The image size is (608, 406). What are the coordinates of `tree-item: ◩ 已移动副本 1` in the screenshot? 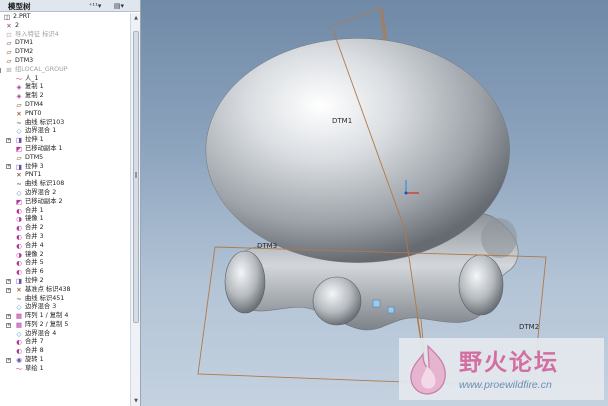 It's located at (65, 149).